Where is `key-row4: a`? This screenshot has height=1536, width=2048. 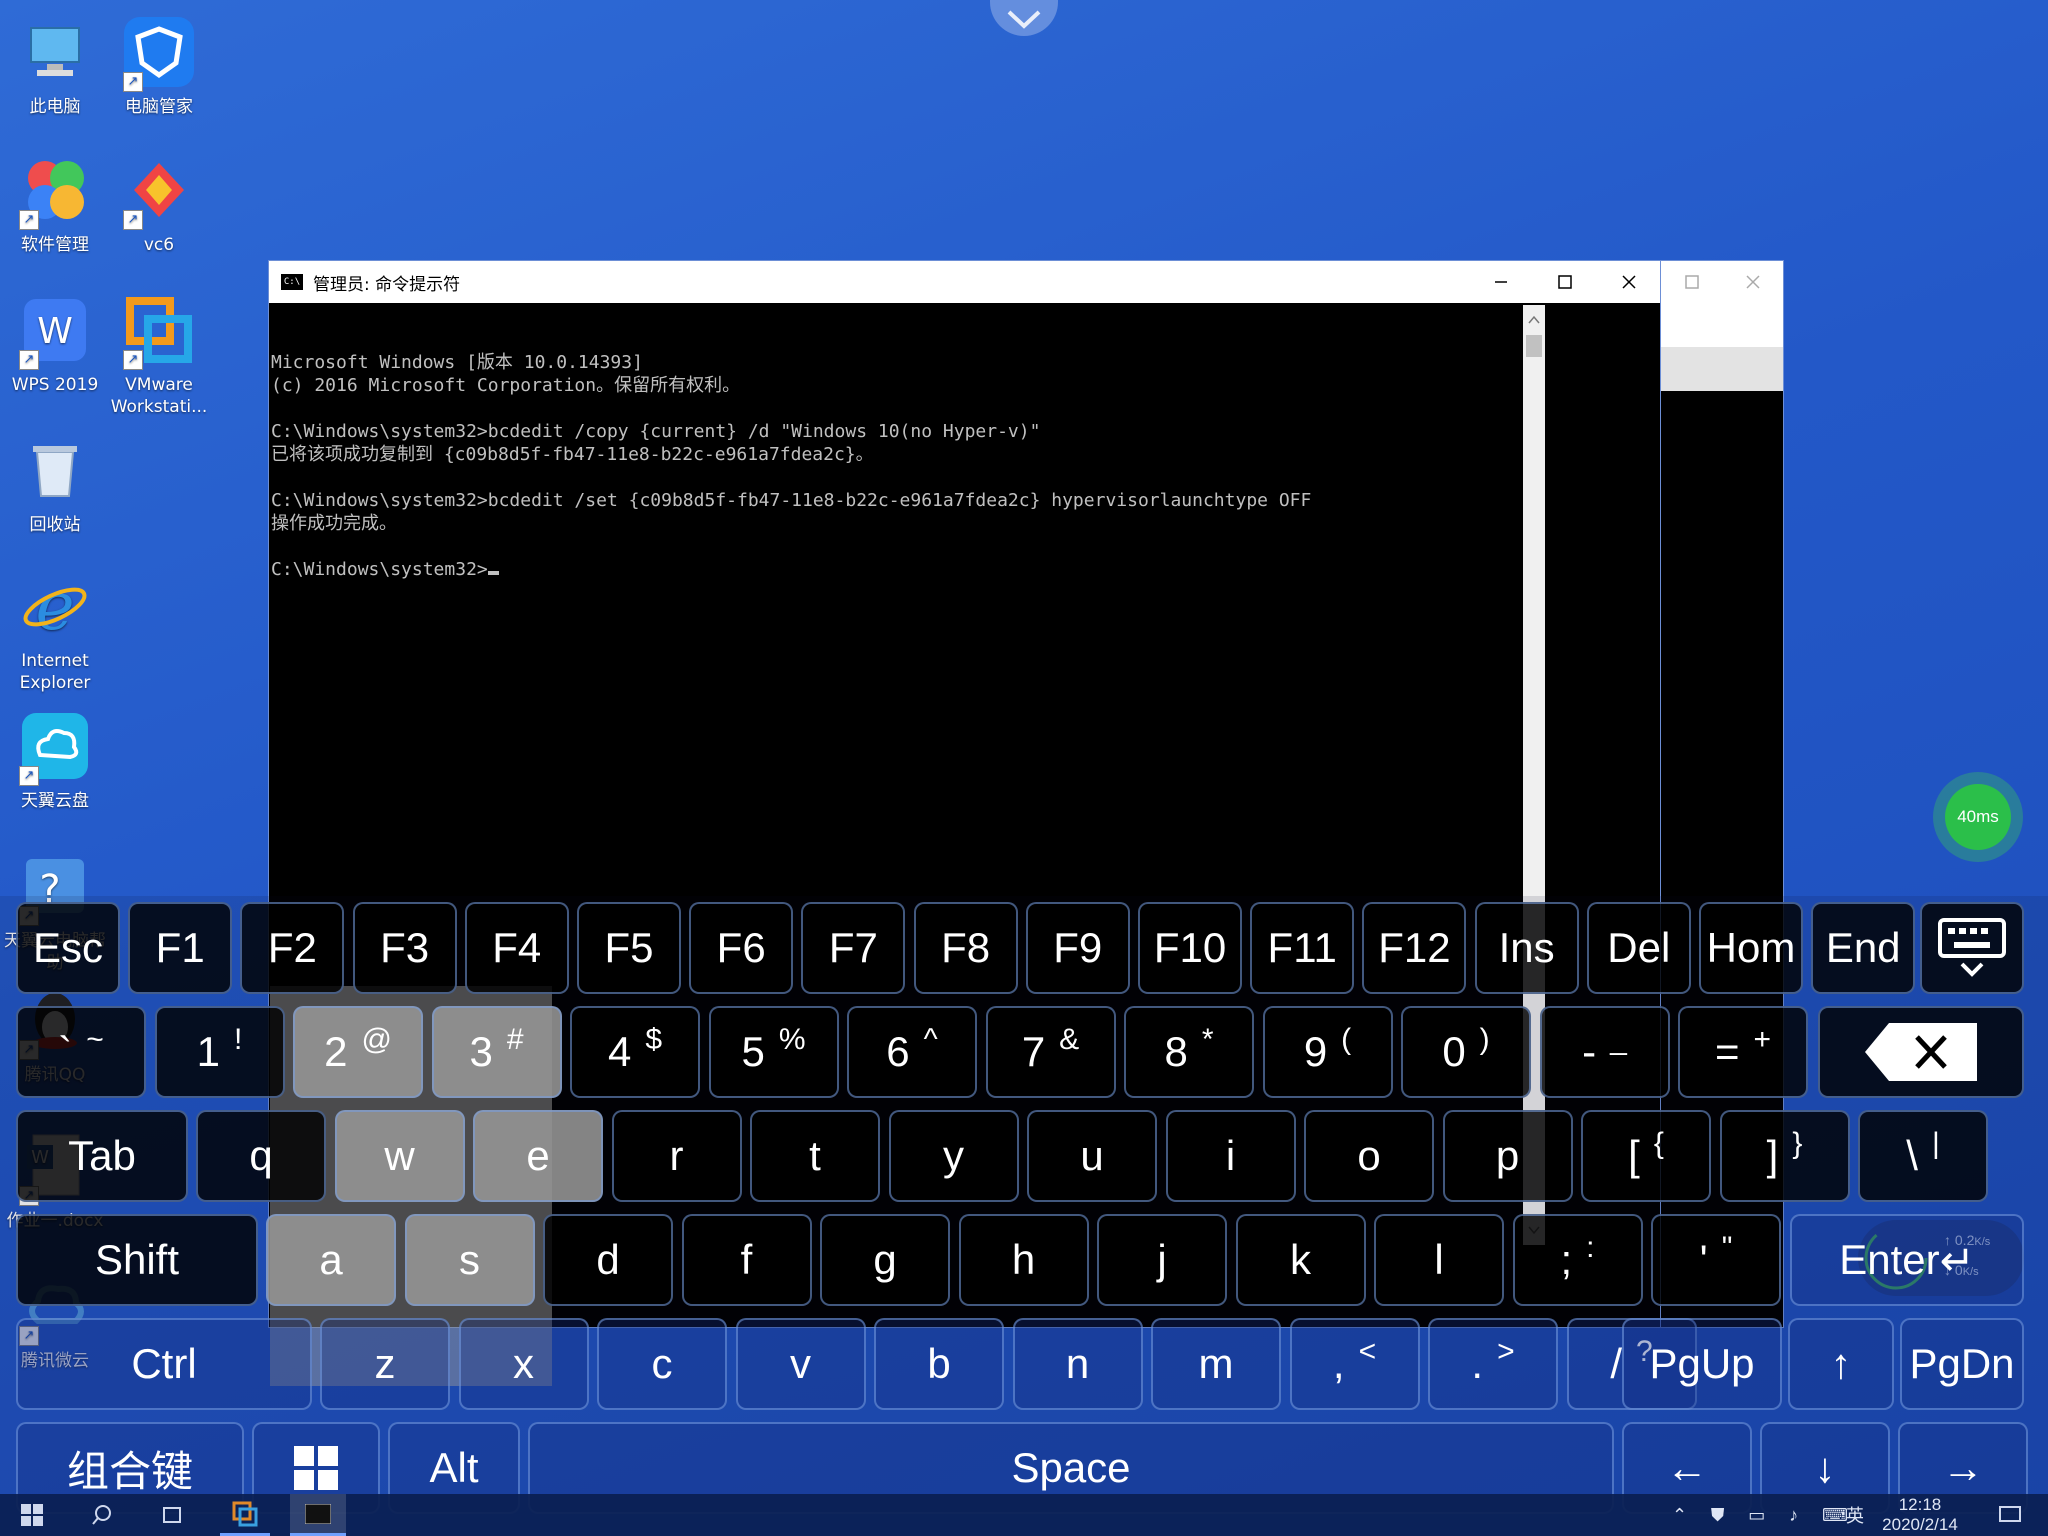
key-row4: a is located at coordinates (331, 1260).